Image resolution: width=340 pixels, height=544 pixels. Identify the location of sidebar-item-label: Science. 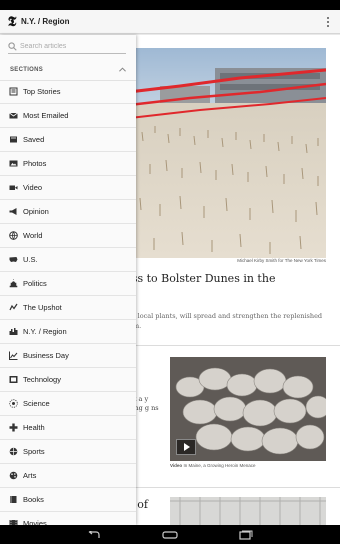
(36, 403).